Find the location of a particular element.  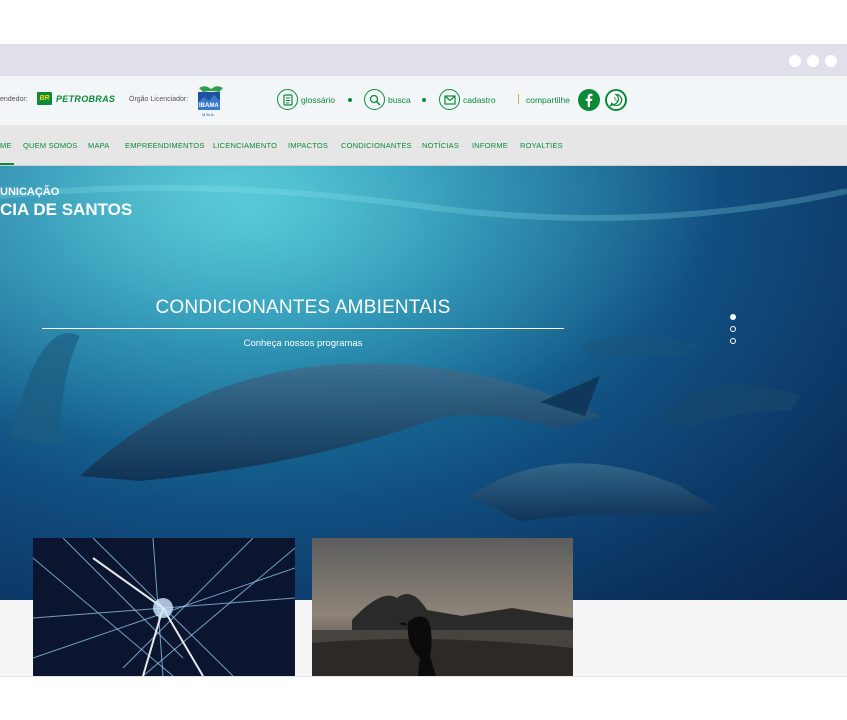

empreendedor-label: endedor: is located at coordinates (14, 99).